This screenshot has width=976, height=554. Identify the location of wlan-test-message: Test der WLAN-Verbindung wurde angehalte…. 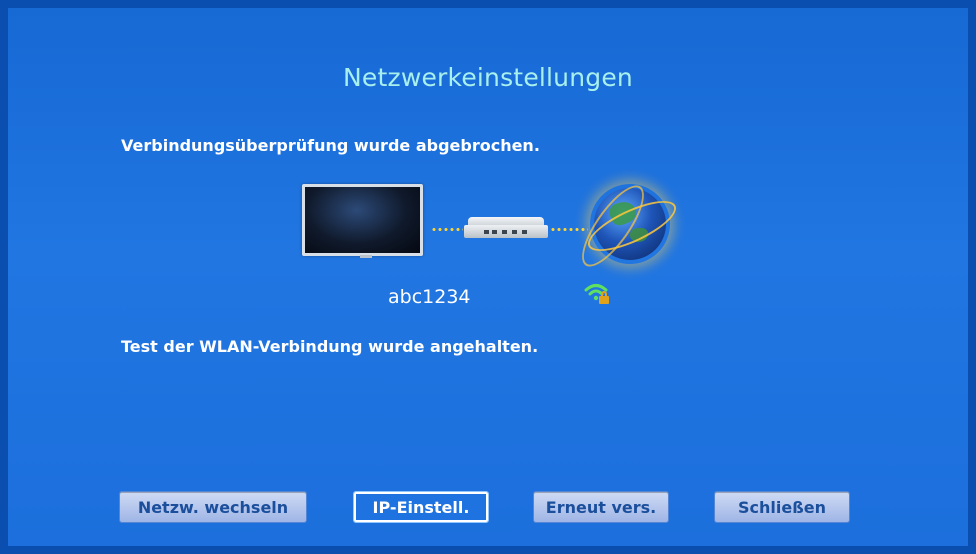
(330, 346).